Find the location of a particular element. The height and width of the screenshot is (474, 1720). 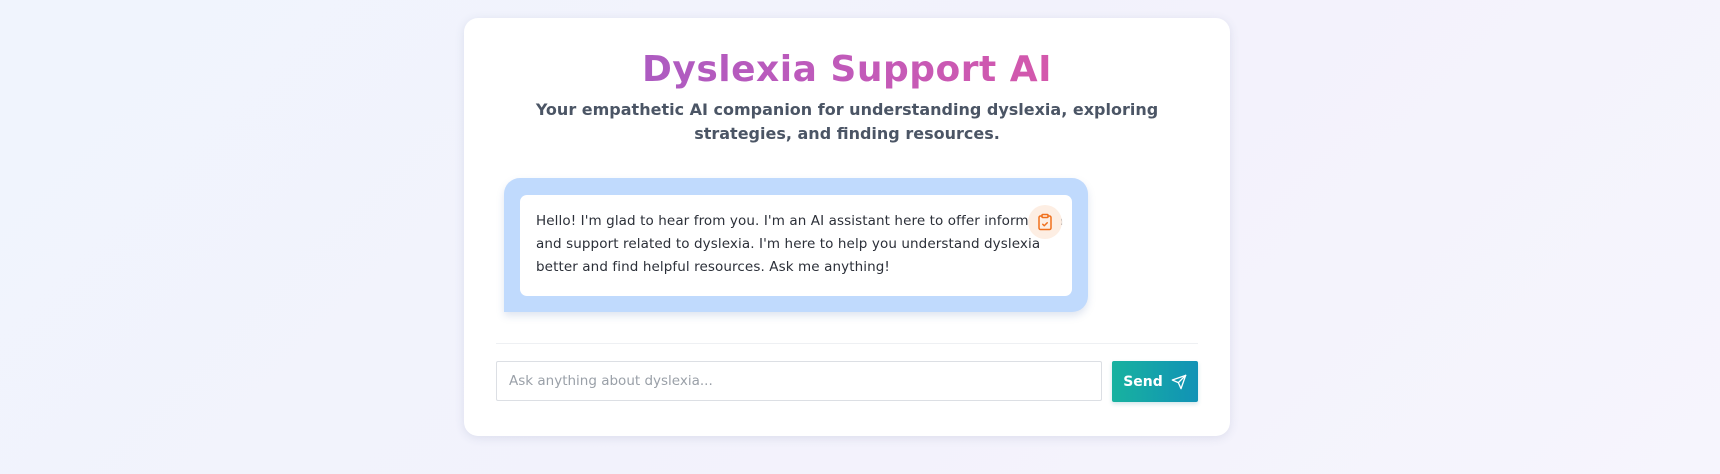

send-button: Send is located at coordinates (1155, 381).